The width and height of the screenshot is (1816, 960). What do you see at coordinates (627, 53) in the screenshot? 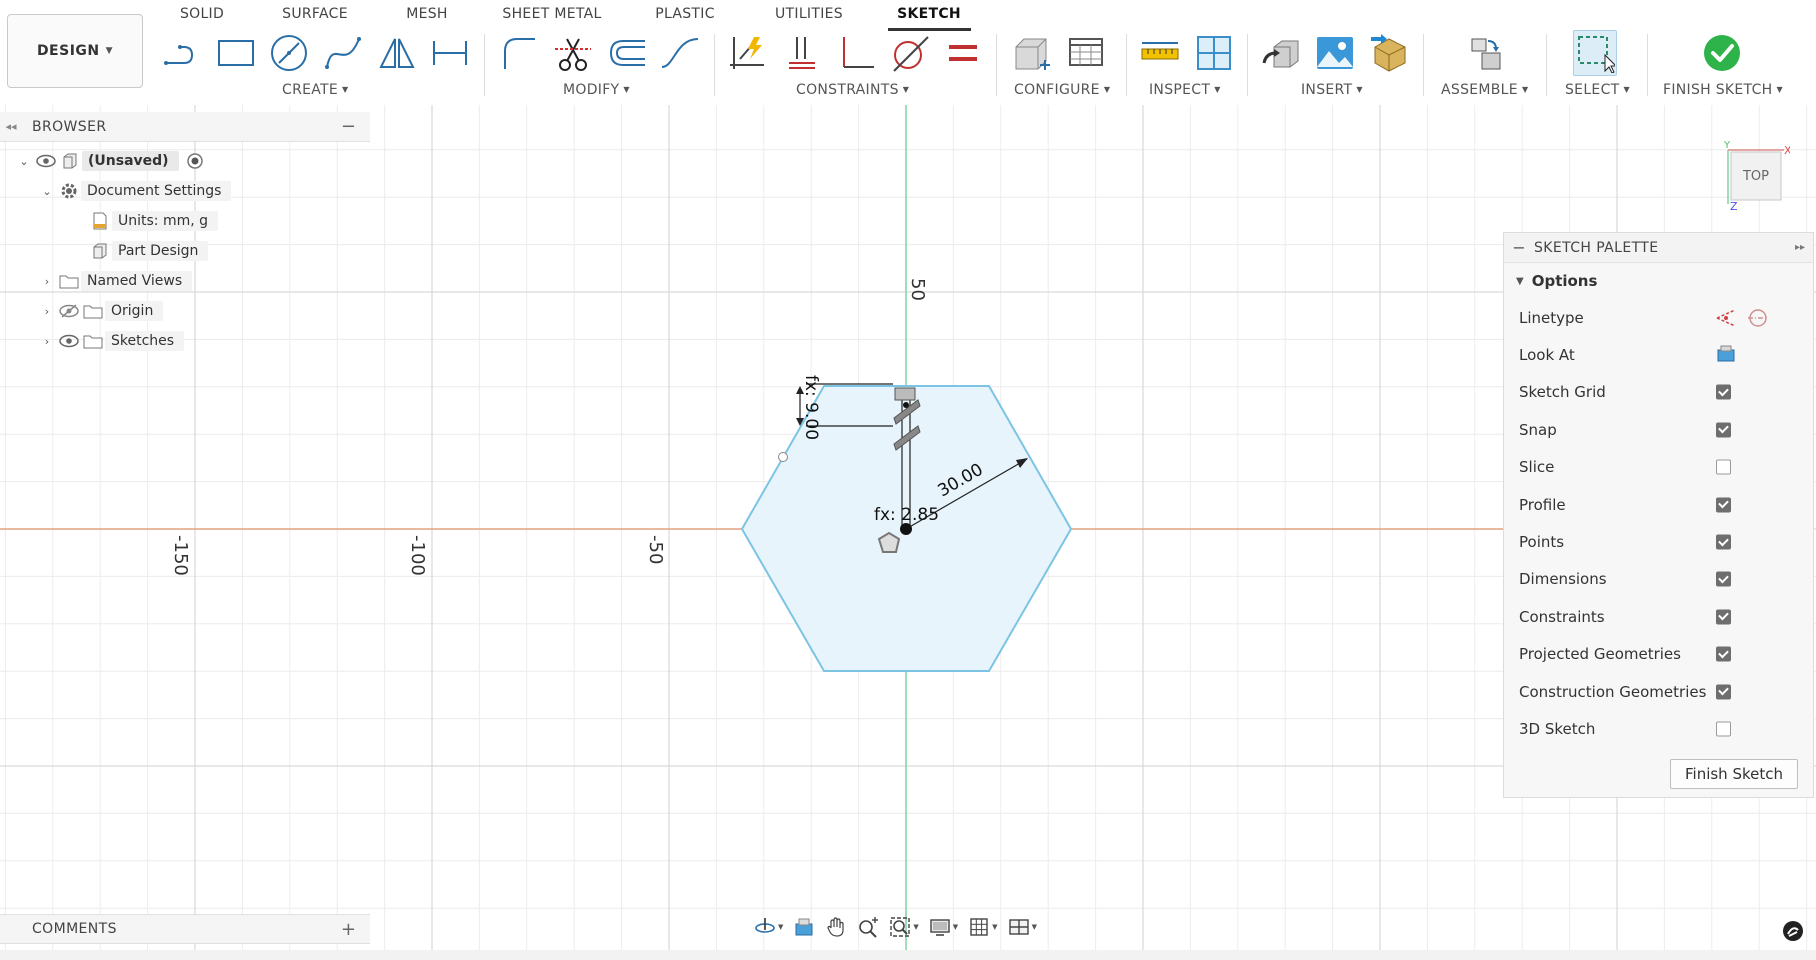
I see `offset-tool-button` at bounding box center [627, 53].